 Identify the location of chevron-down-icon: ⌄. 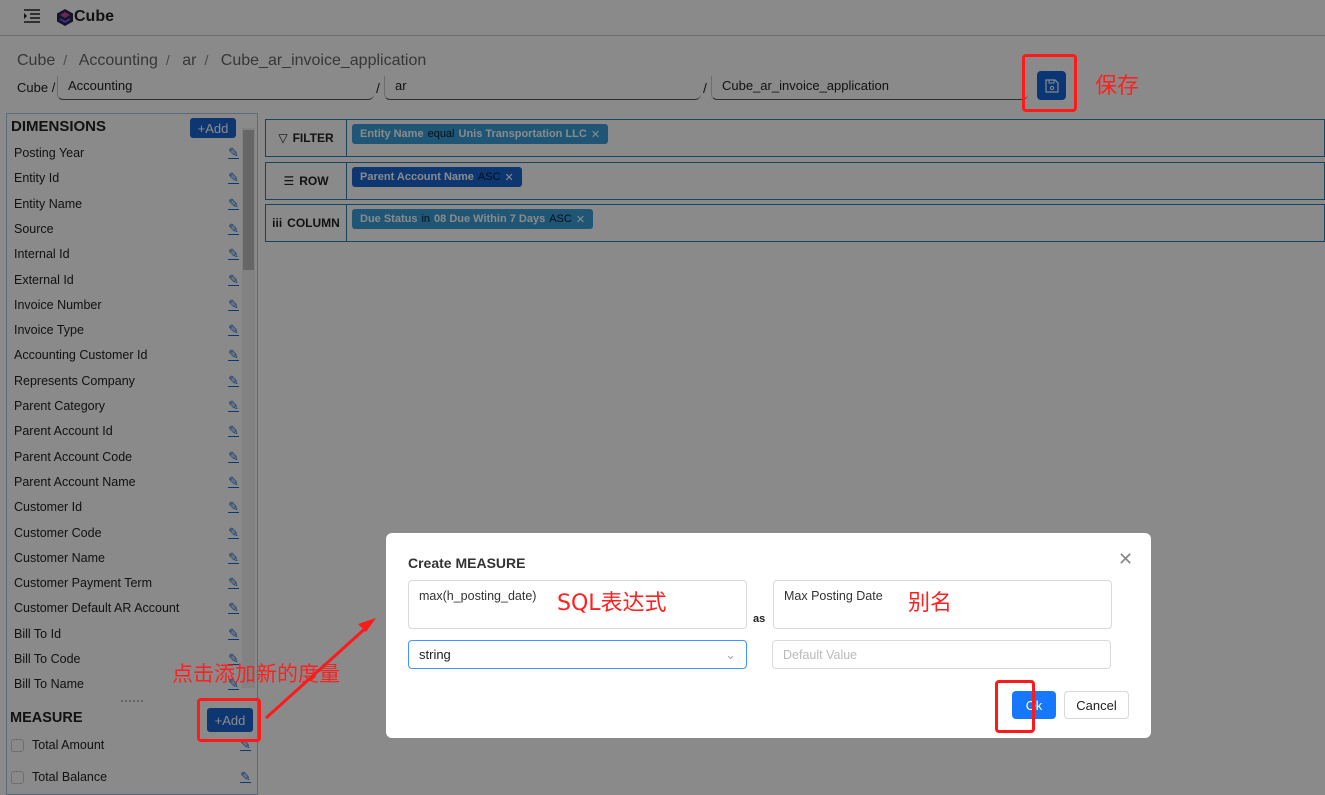
(730, 654).